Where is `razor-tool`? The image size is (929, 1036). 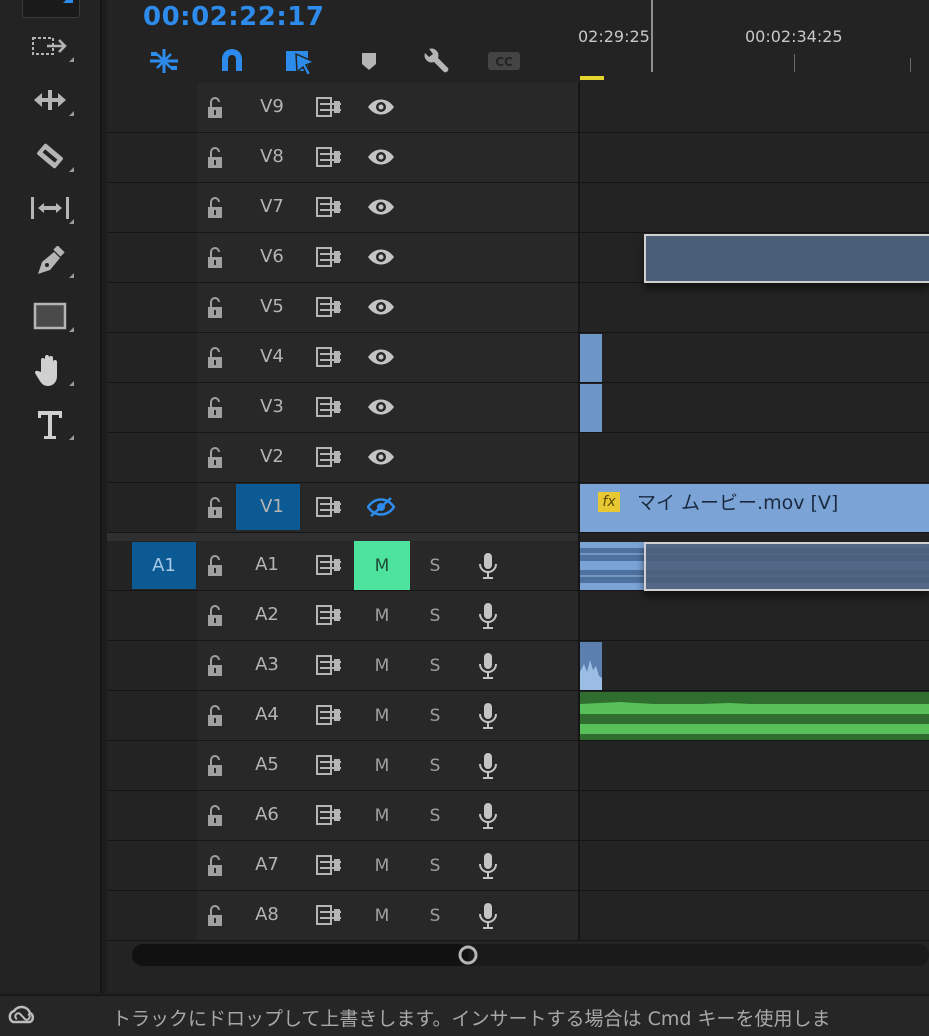 razor-tool is located at coordinates (50, 156).